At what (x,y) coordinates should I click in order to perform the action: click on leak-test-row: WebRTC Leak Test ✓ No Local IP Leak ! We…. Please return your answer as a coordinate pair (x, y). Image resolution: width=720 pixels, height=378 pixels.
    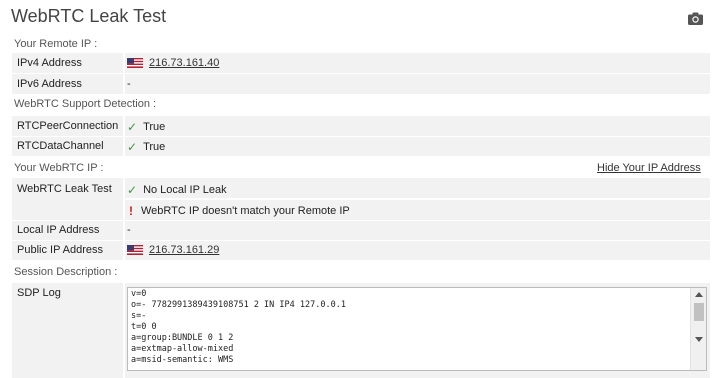
    Looking at the image, I should click on (361, 199).